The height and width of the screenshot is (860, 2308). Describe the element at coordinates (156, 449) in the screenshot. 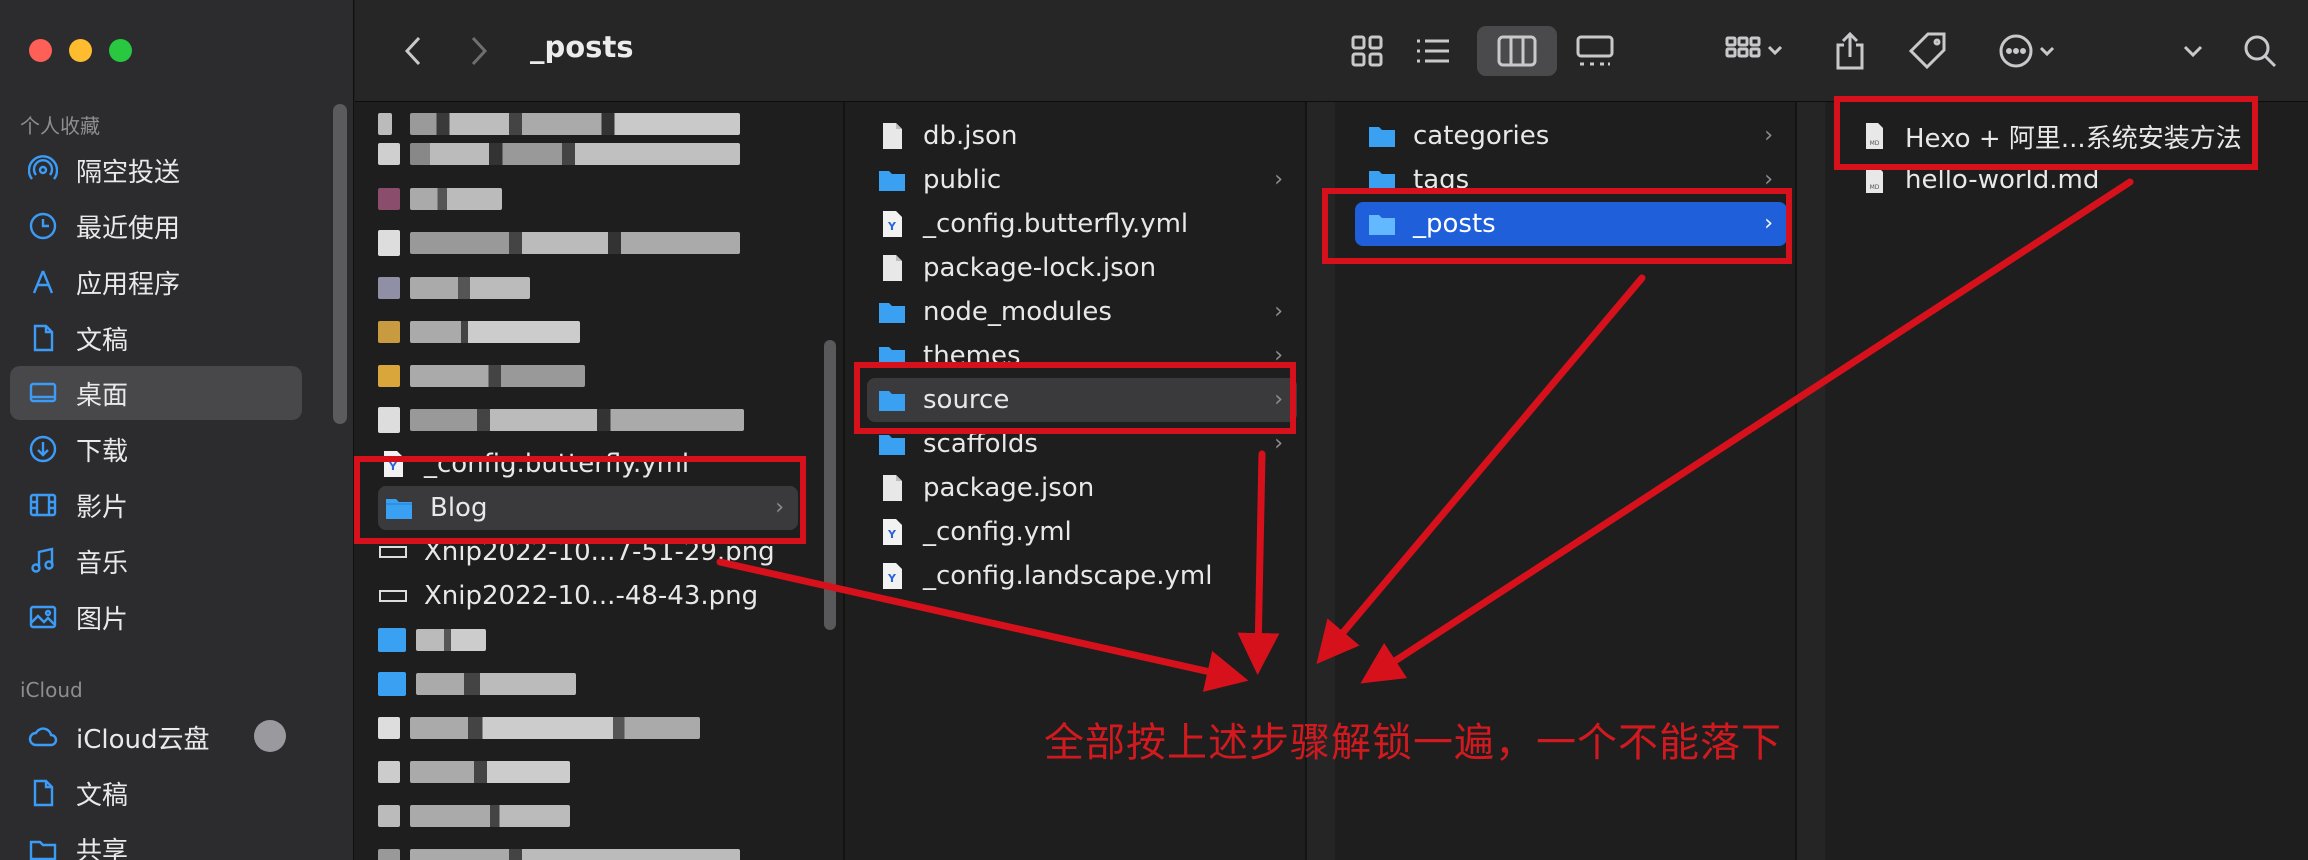

I see `sidebar-item-downloads: 下载` at that location.